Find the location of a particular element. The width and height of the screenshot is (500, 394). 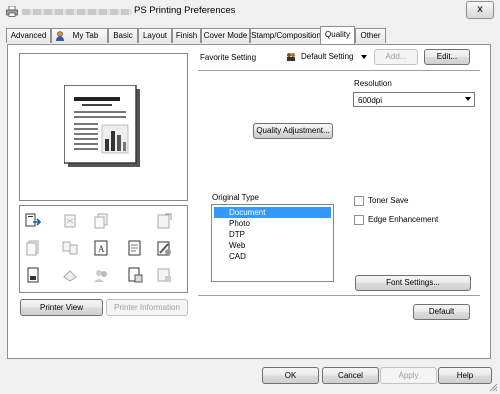

apply-button: Apply is located at coordinates (408, 375).